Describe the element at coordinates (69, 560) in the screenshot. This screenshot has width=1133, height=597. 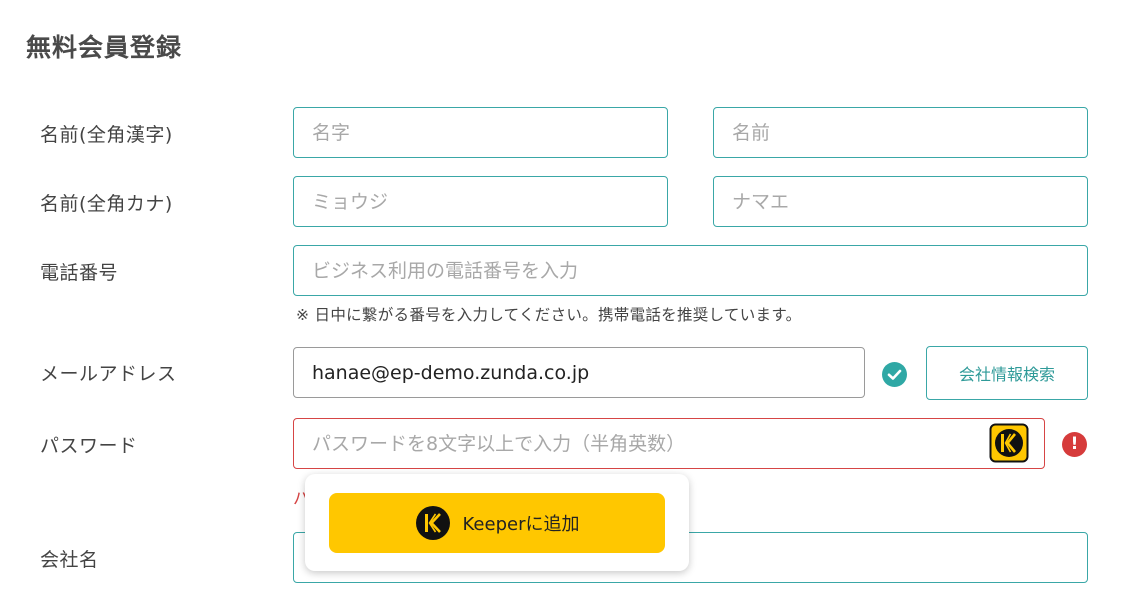
I see `company-label: 会社名` at that location.